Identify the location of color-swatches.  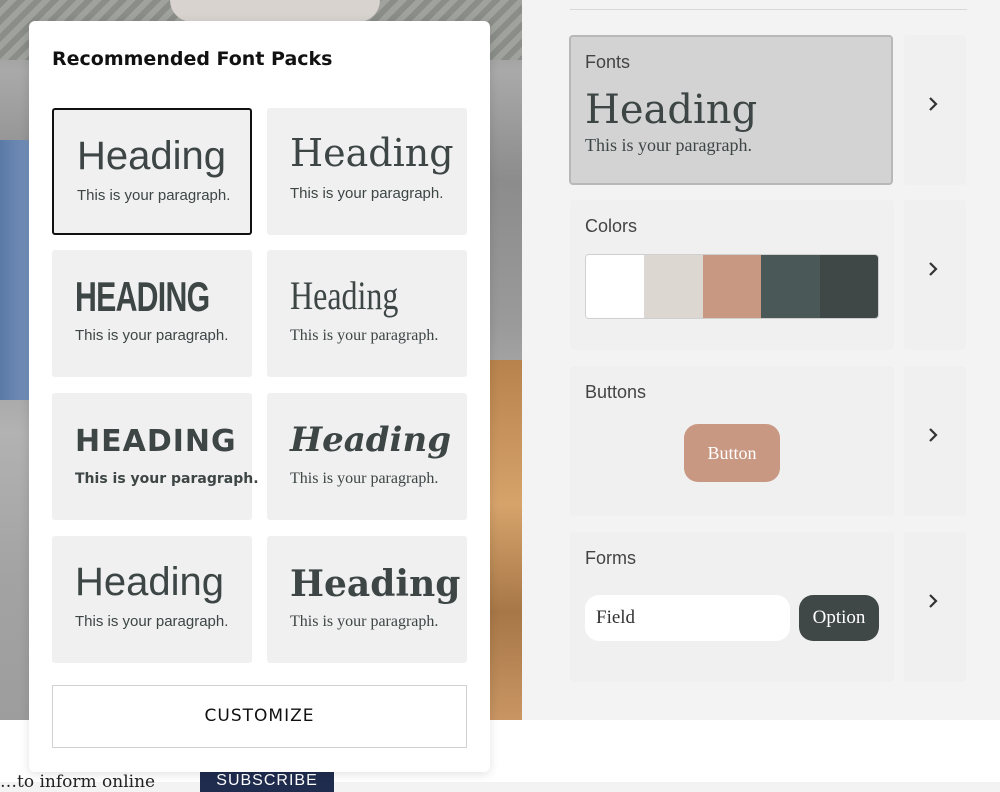
(732, 286).